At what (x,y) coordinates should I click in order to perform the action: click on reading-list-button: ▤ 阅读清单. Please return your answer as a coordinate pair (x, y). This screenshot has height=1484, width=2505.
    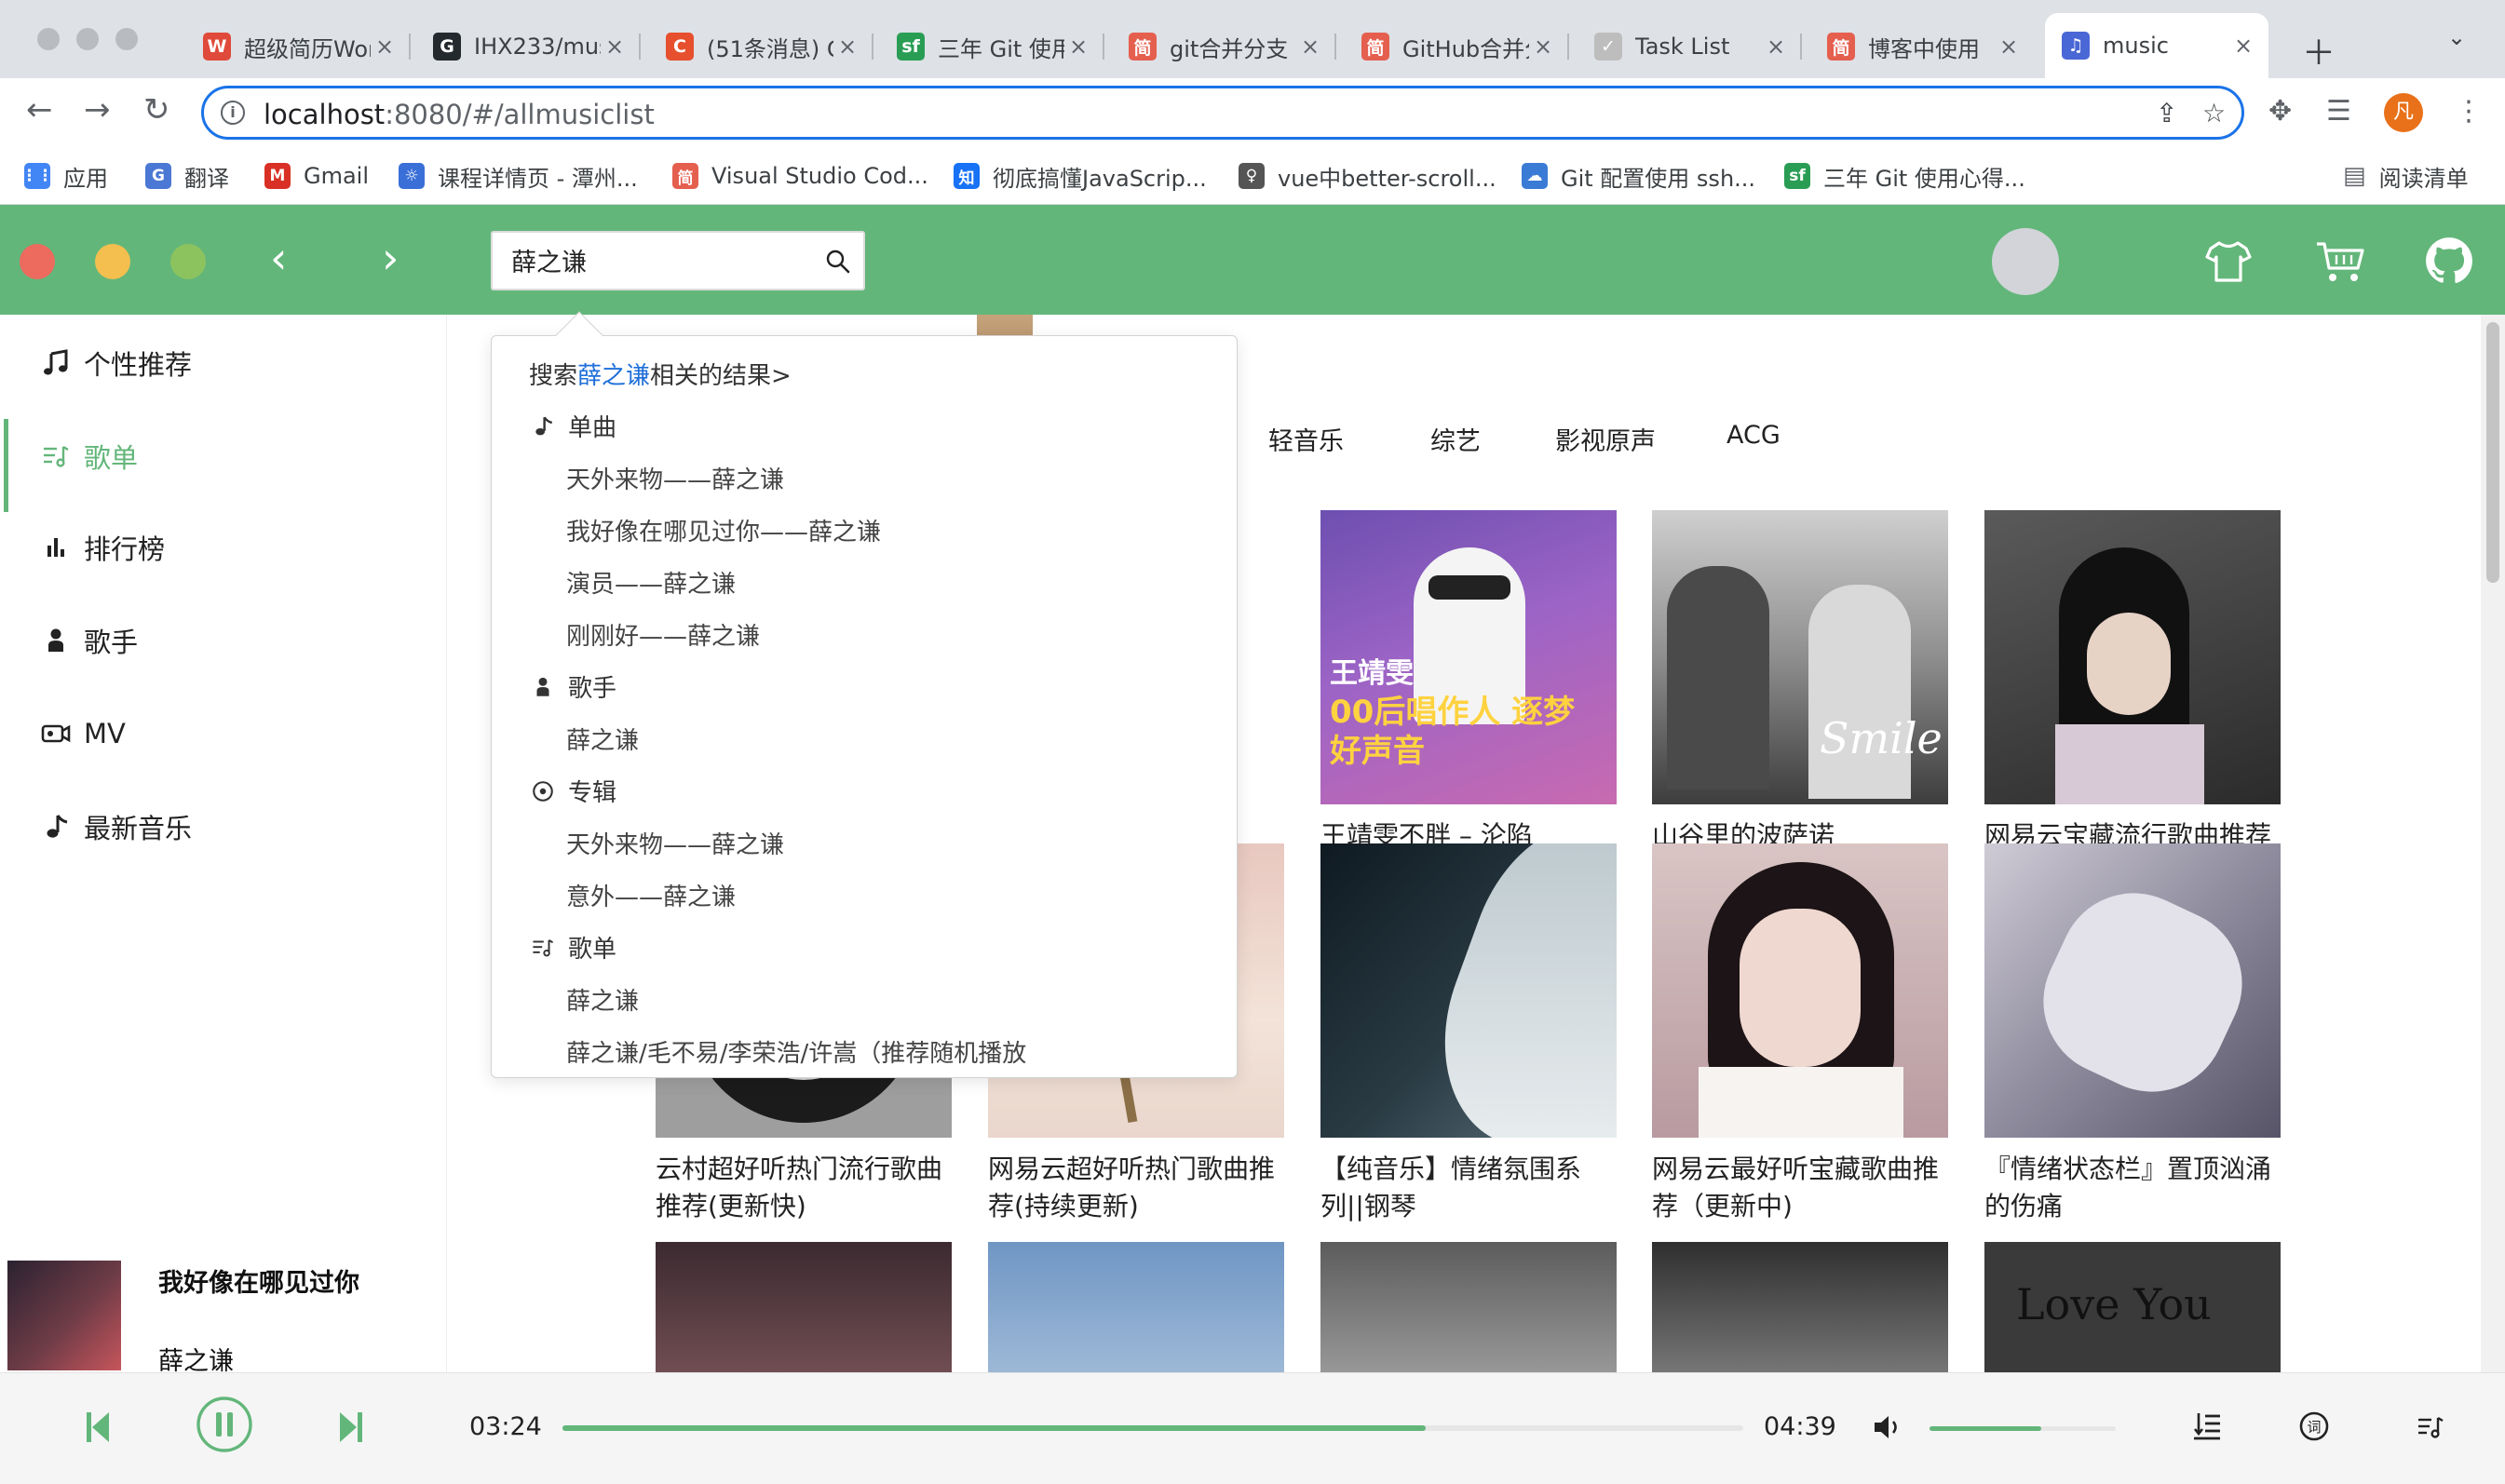
    Looking at the image, I should click on (2406, 176).